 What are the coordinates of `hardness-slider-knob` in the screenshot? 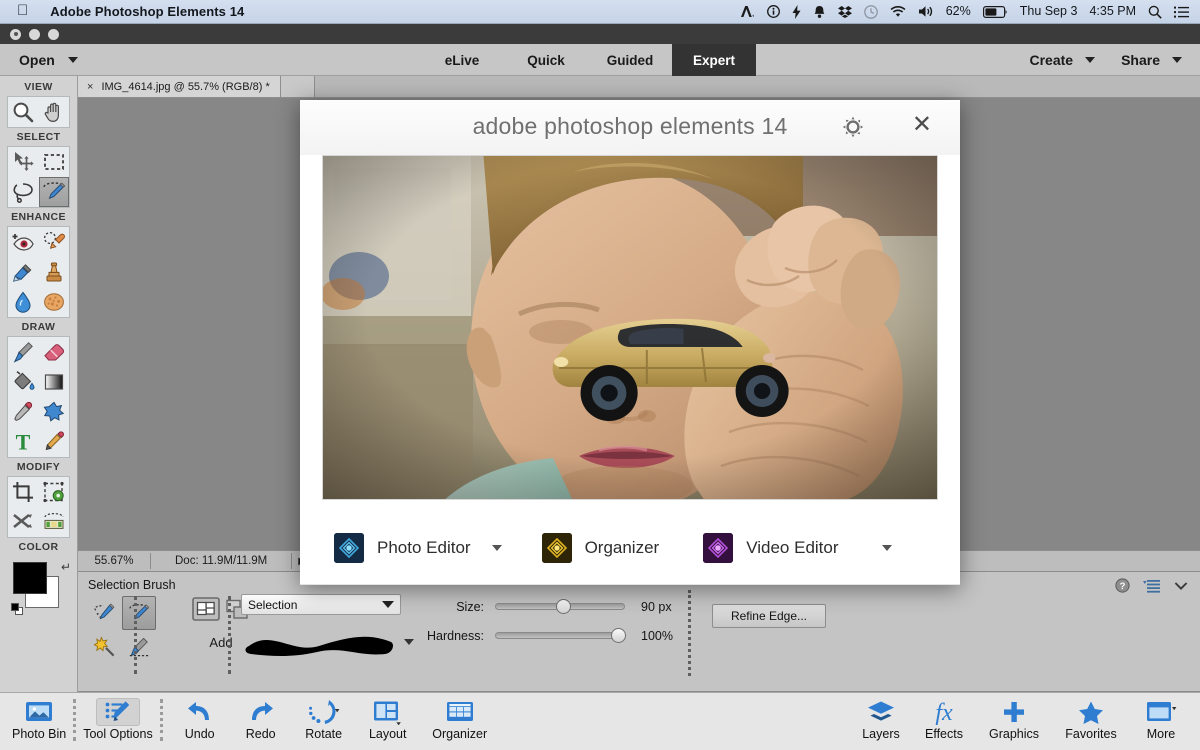 It's located at (618, 635).